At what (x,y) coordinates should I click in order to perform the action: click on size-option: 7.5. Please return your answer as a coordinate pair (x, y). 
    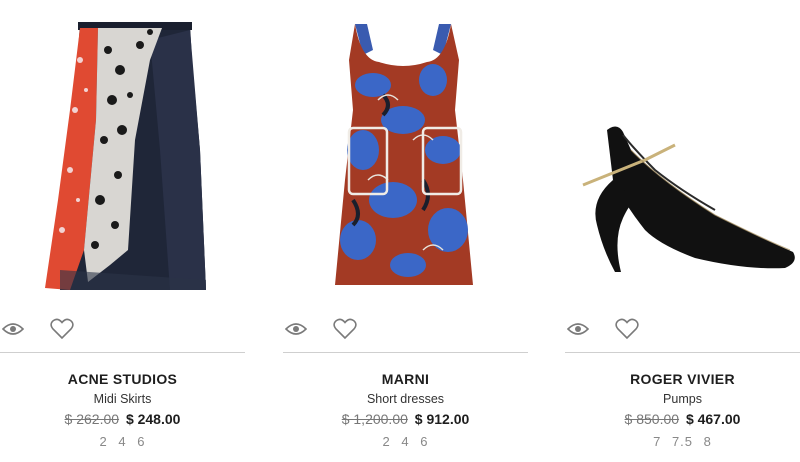
    Looking at the image, I should click on (682, 441).